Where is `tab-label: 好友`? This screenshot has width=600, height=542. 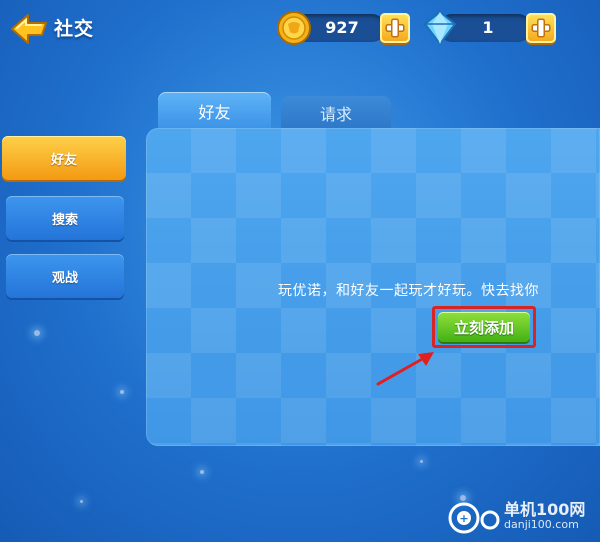
tab-label: 好友 is located at coordinates (214, 112).